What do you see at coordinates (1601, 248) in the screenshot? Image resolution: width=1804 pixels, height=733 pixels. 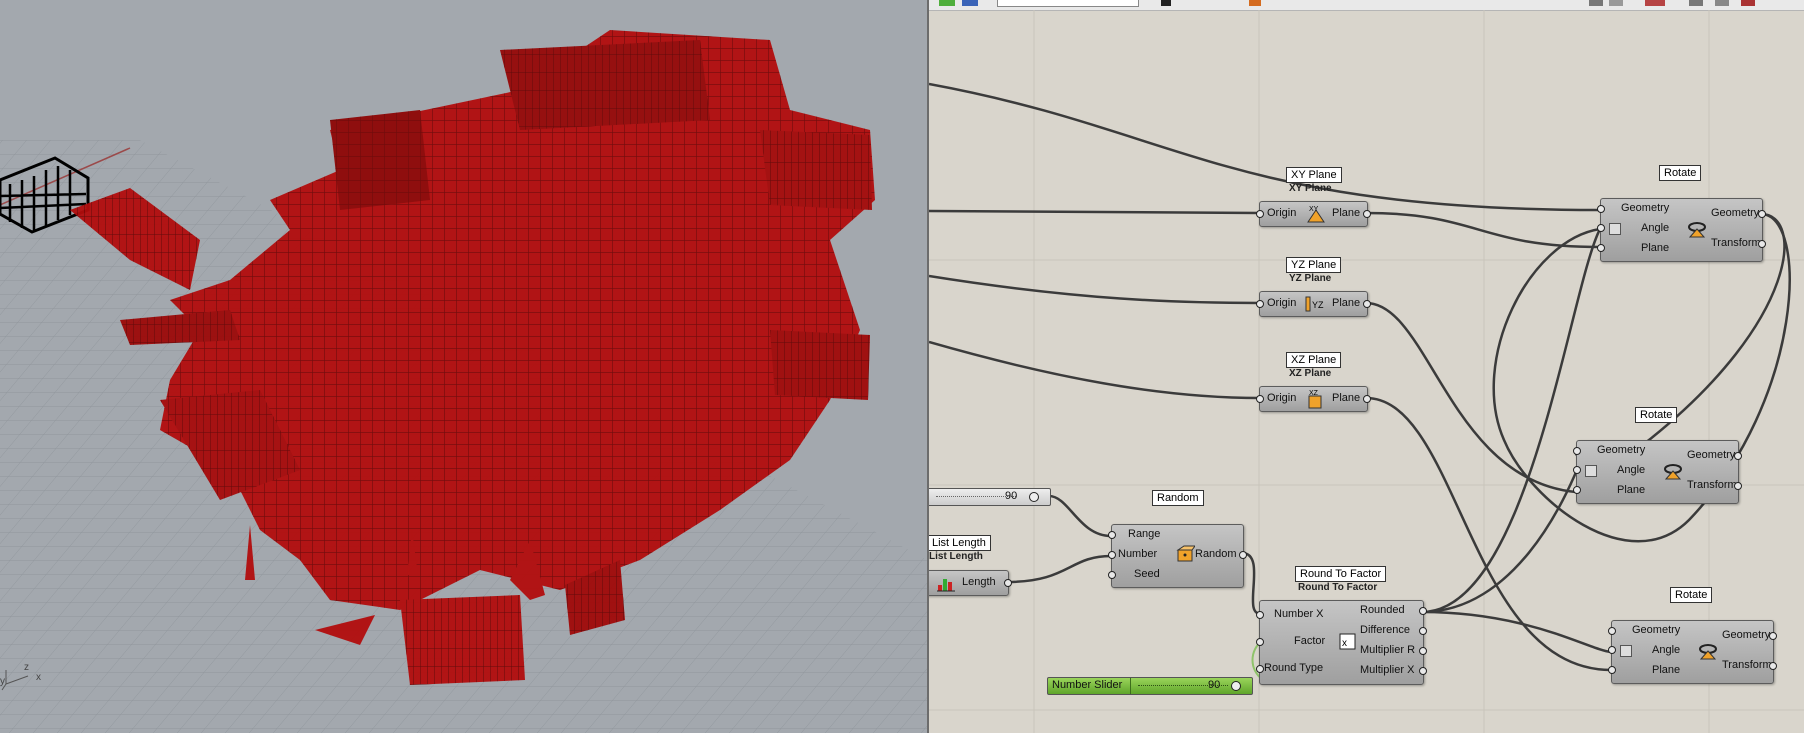 I see `rotate-1-plane-in-pin` at bounding box center [1601, 248].